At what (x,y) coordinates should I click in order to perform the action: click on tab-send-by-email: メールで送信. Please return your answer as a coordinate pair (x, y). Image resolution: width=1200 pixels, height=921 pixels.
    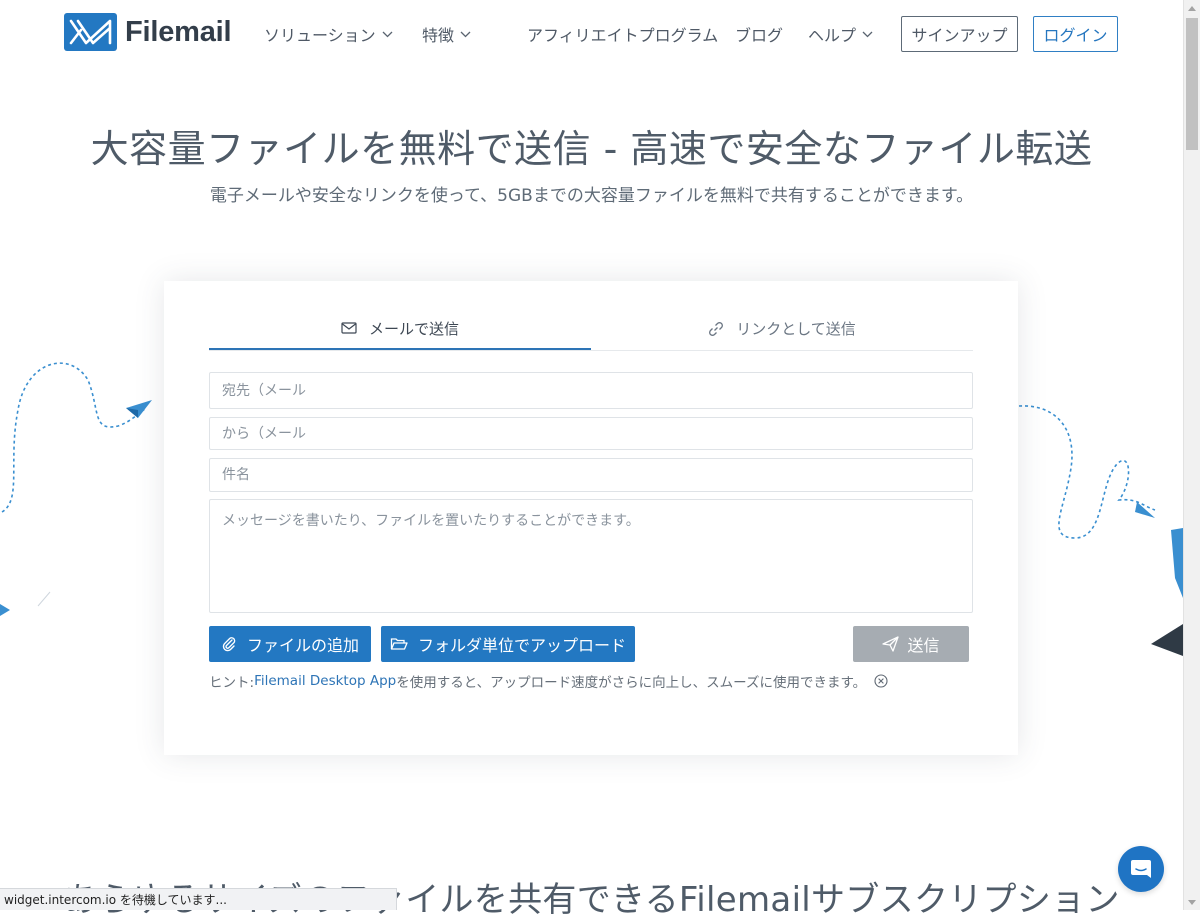
    Looking at the image, I should click on (400, 329).